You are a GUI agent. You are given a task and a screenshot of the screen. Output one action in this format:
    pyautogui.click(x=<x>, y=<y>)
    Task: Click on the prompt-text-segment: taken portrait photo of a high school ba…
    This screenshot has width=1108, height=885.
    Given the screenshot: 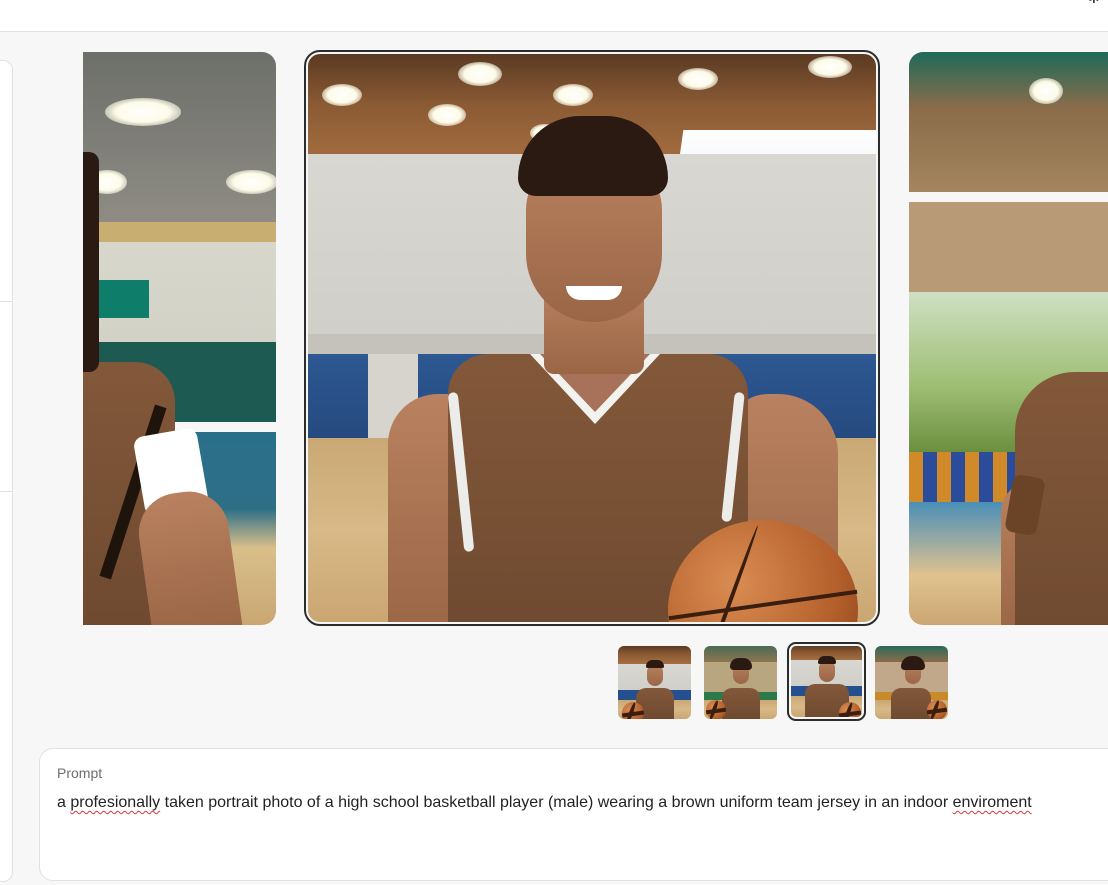 What is the action you would take?
    pyautogui.click(x=556, y=802)
    